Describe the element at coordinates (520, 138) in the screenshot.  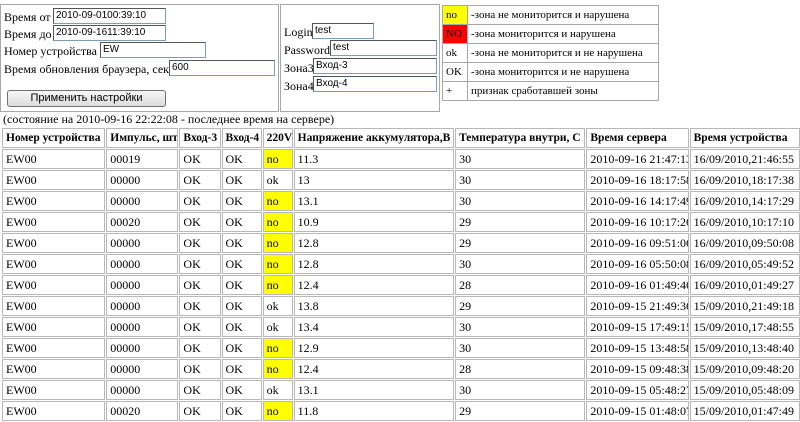
I see `header-temperature: Температура внутри, С` at that location.